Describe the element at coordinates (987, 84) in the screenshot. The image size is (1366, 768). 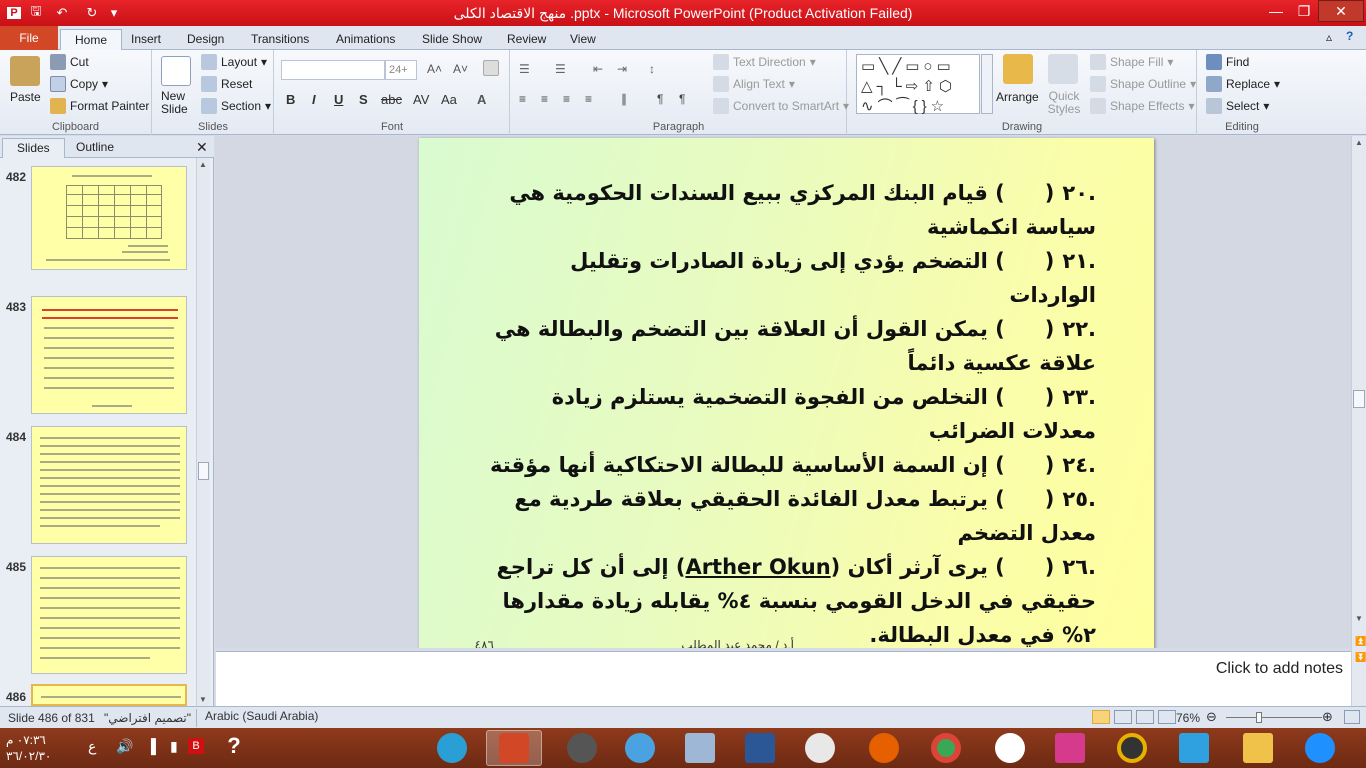
I see `shapes-gallery-scroll` at that location.